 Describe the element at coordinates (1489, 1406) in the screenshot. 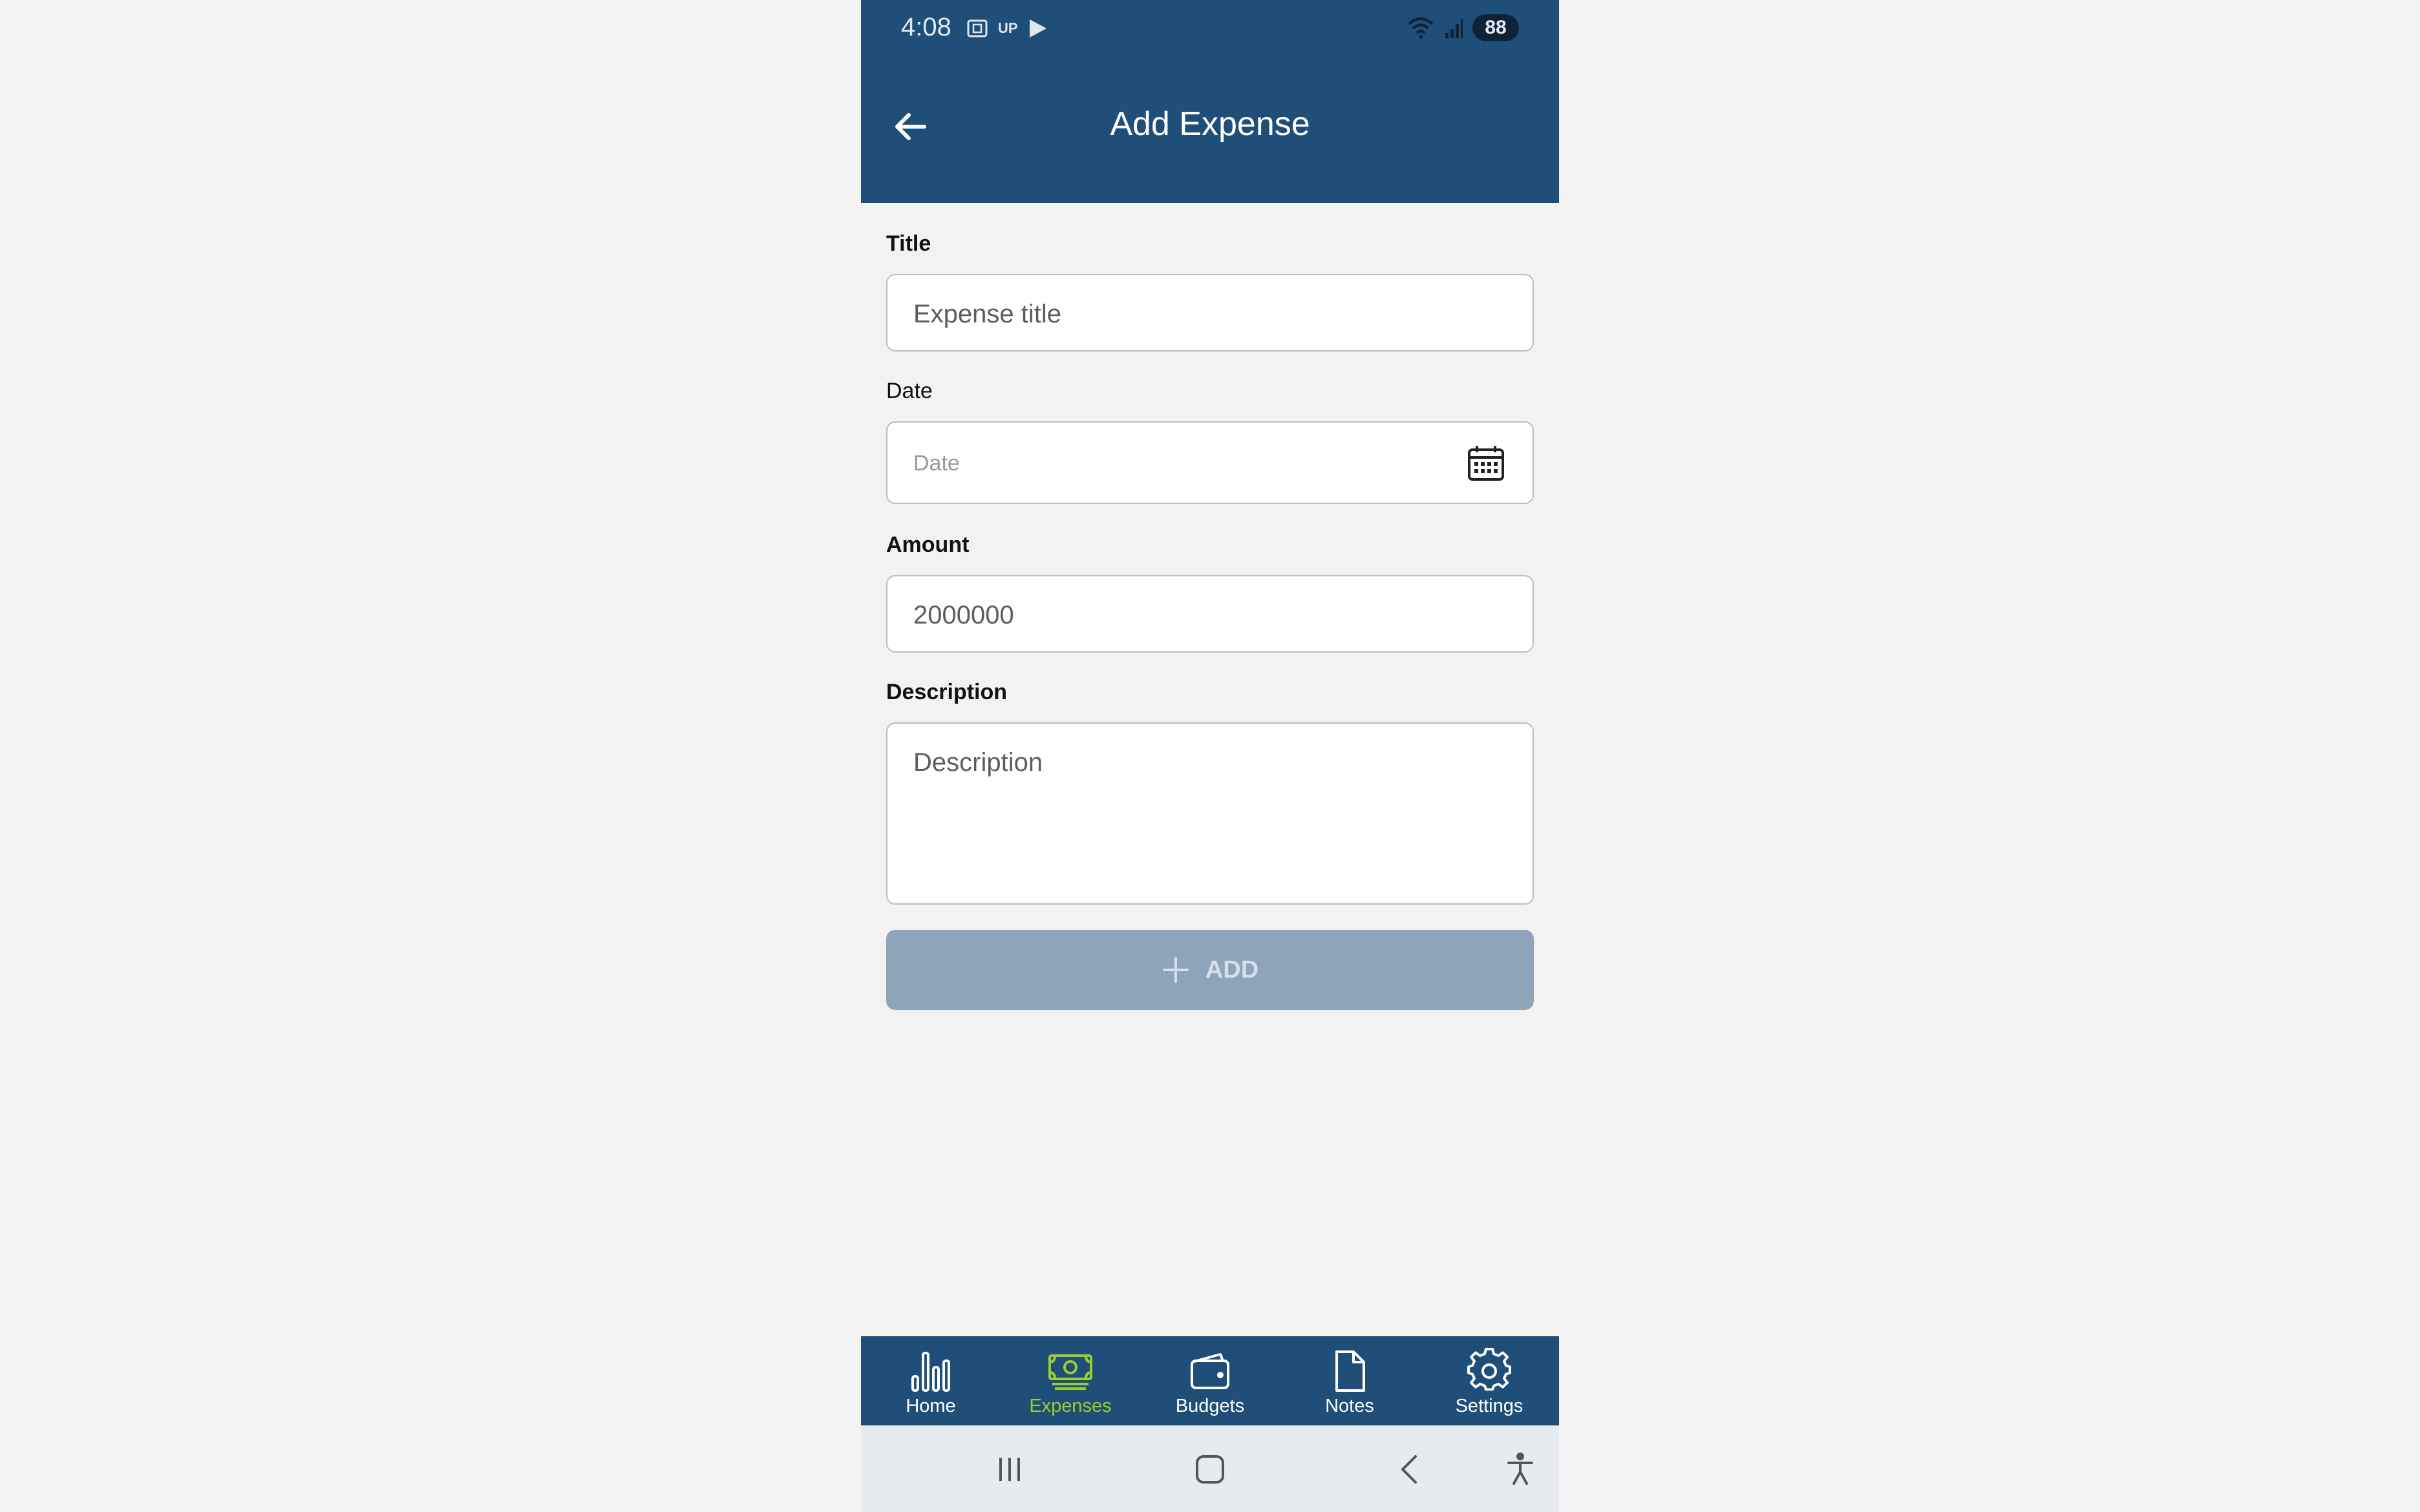

I see `nav-label-settings: Settings` at that location.